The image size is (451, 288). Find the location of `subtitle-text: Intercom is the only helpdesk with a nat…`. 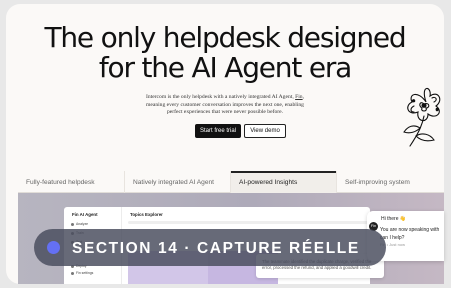

subtitle-text: Intercom is the only helpdesk with a nat… is located at coordinates (220, 97).